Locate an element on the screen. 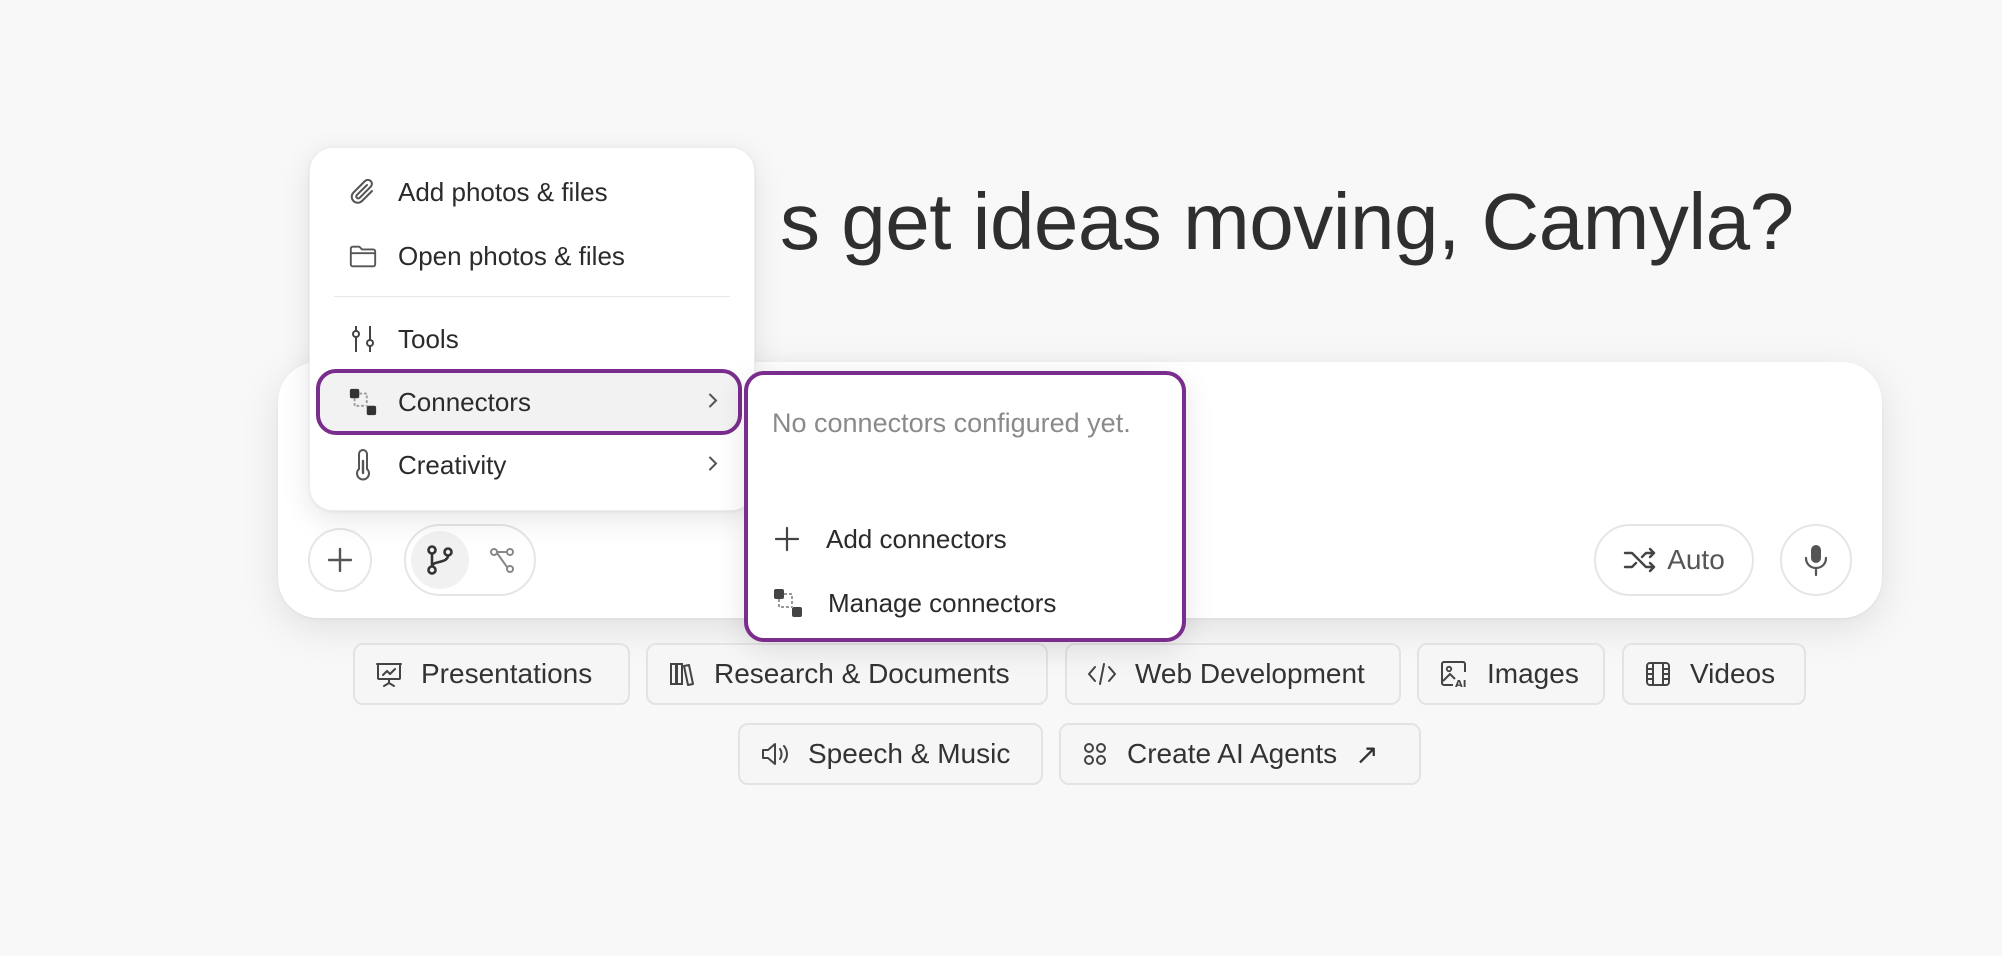  chip-label: Images is located at coordinates (1533, 673).